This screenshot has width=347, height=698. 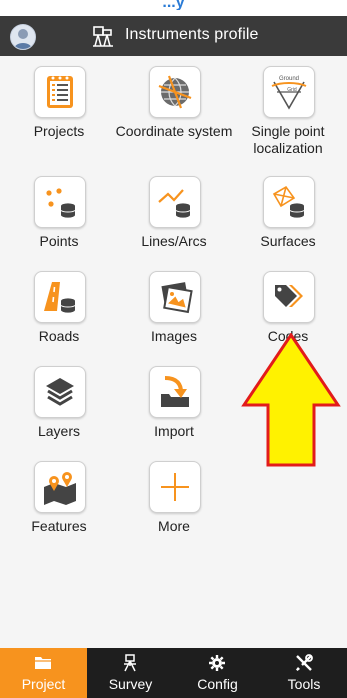 What do you see at coordinates (304, 673) in the screenshot?
I see `nav-tools: Tools` at bounding box center [304, 673].